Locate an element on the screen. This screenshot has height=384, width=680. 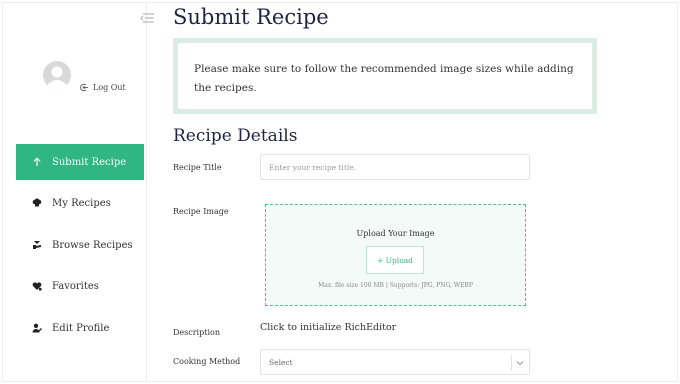
sidebar-item-favorites: Favorites is located at coordinates (80, 286).